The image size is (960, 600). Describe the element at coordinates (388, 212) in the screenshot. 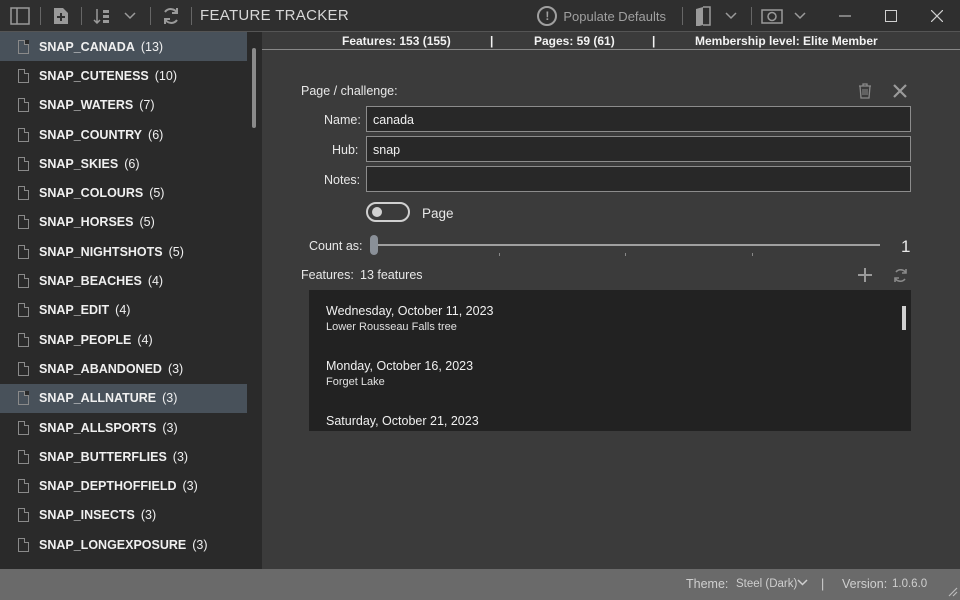

I see `page-toggle` at that location.